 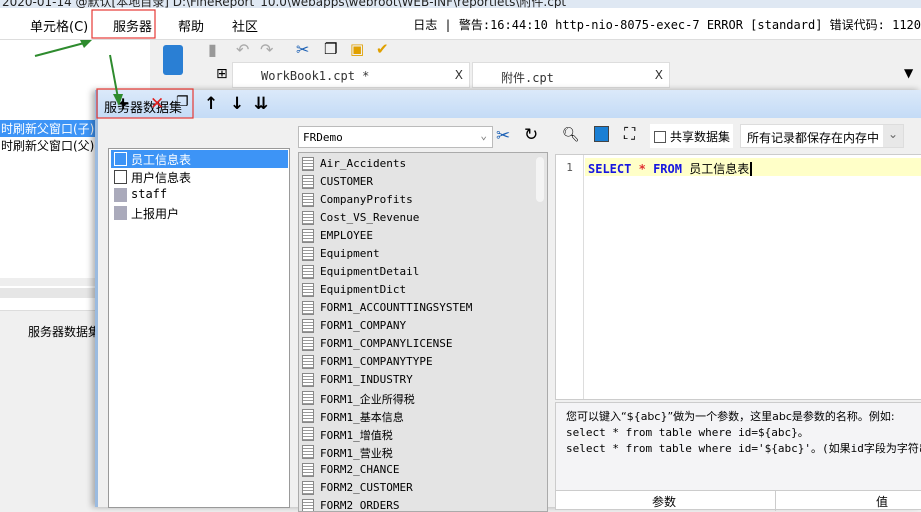 What do you see at coordinates (302, 49) in the screenshot?
I see `cut-icon: ✂` at bounding box center [302, 49].